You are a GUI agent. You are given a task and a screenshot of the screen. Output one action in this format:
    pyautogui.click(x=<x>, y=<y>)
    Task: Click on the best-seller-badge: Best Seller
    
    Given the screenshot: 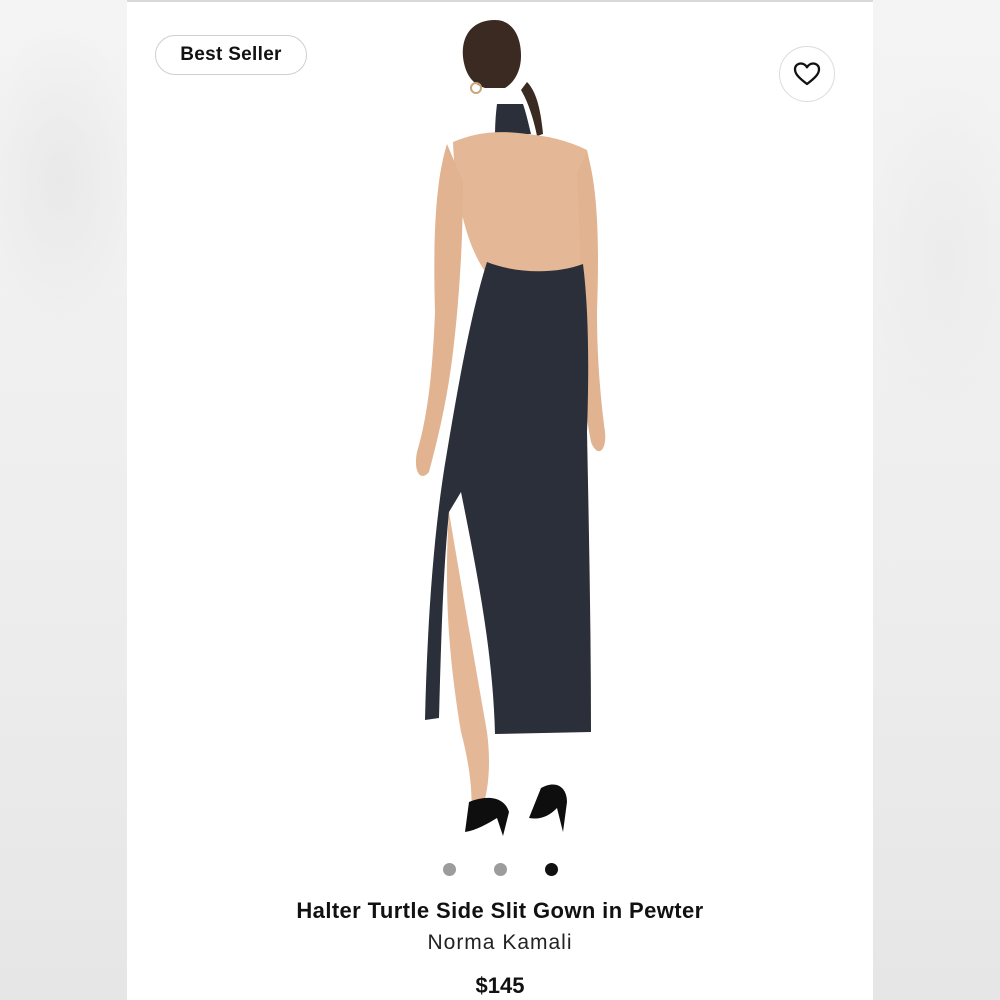 What is the action you would take?
    pyautogui.click(x=231, y=55)
    